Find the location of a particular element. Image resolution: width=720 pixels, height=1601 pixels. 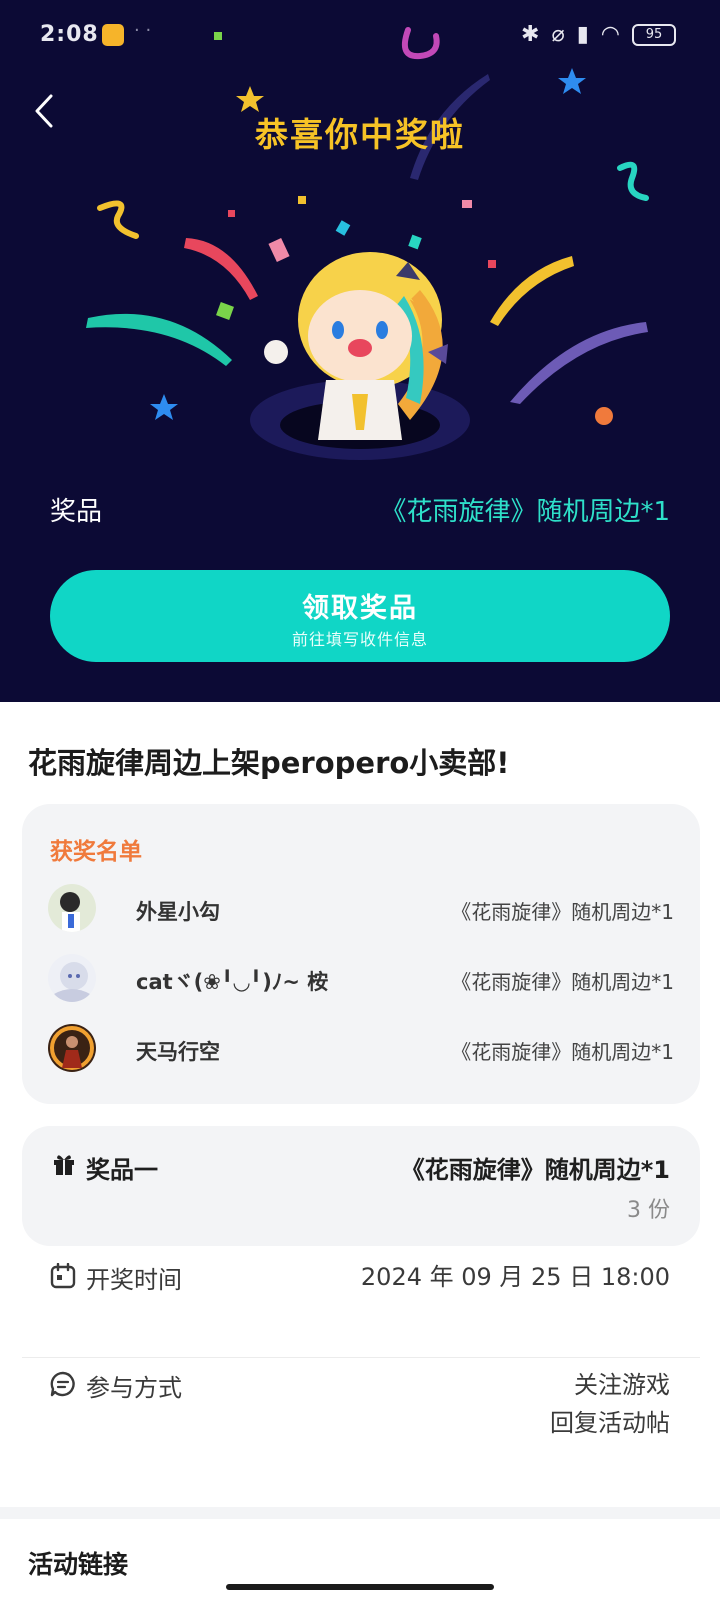

claim-prize-button: 领取奖品 前往填写收件信息 is located at coordinates (360, 616).